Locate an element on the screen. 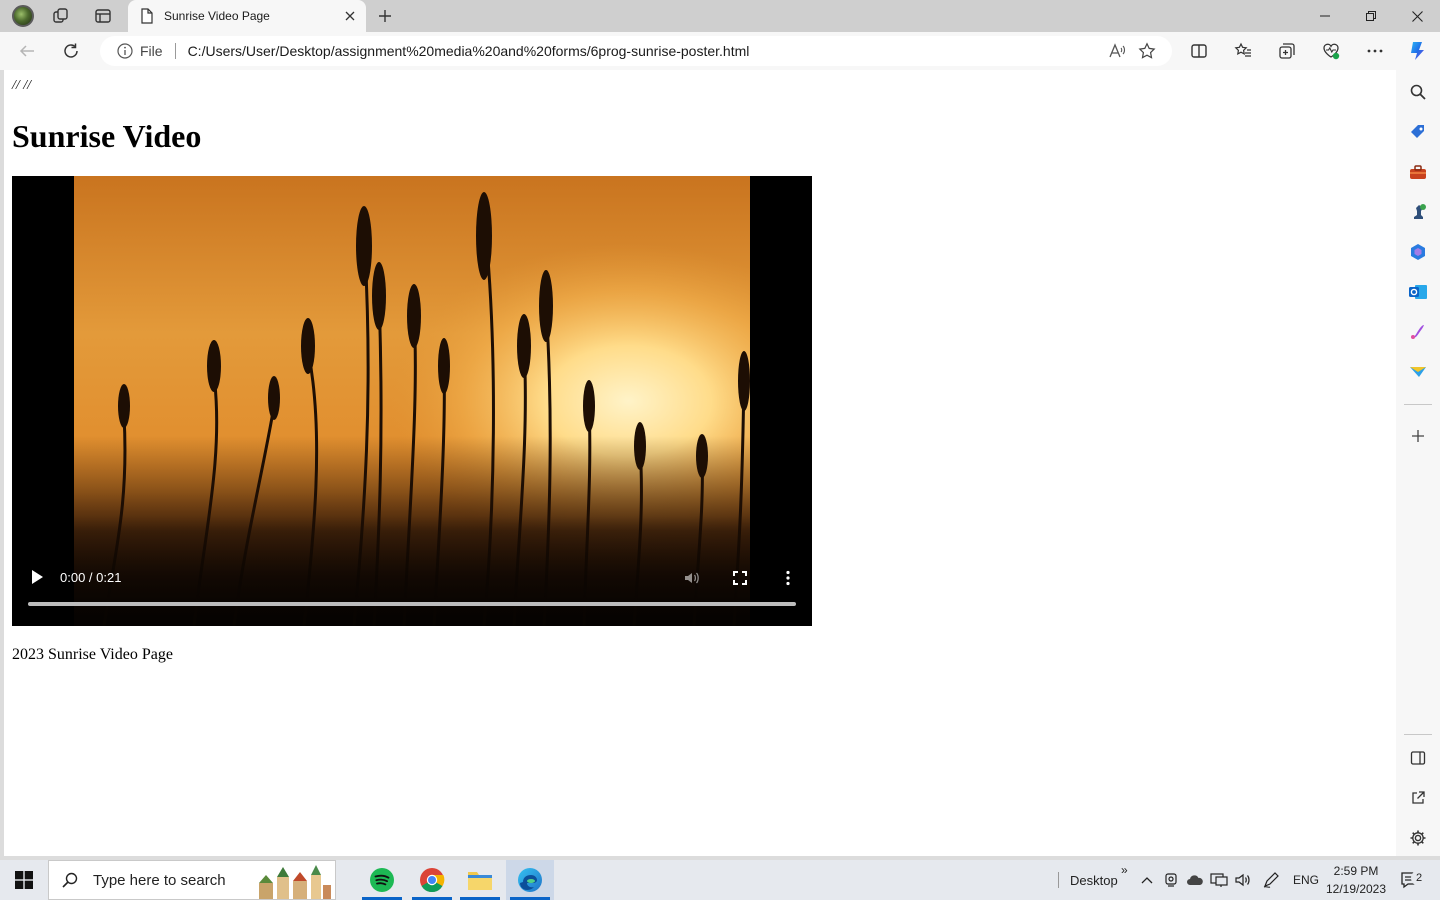  mute-button is located at coordinates (692, 578).